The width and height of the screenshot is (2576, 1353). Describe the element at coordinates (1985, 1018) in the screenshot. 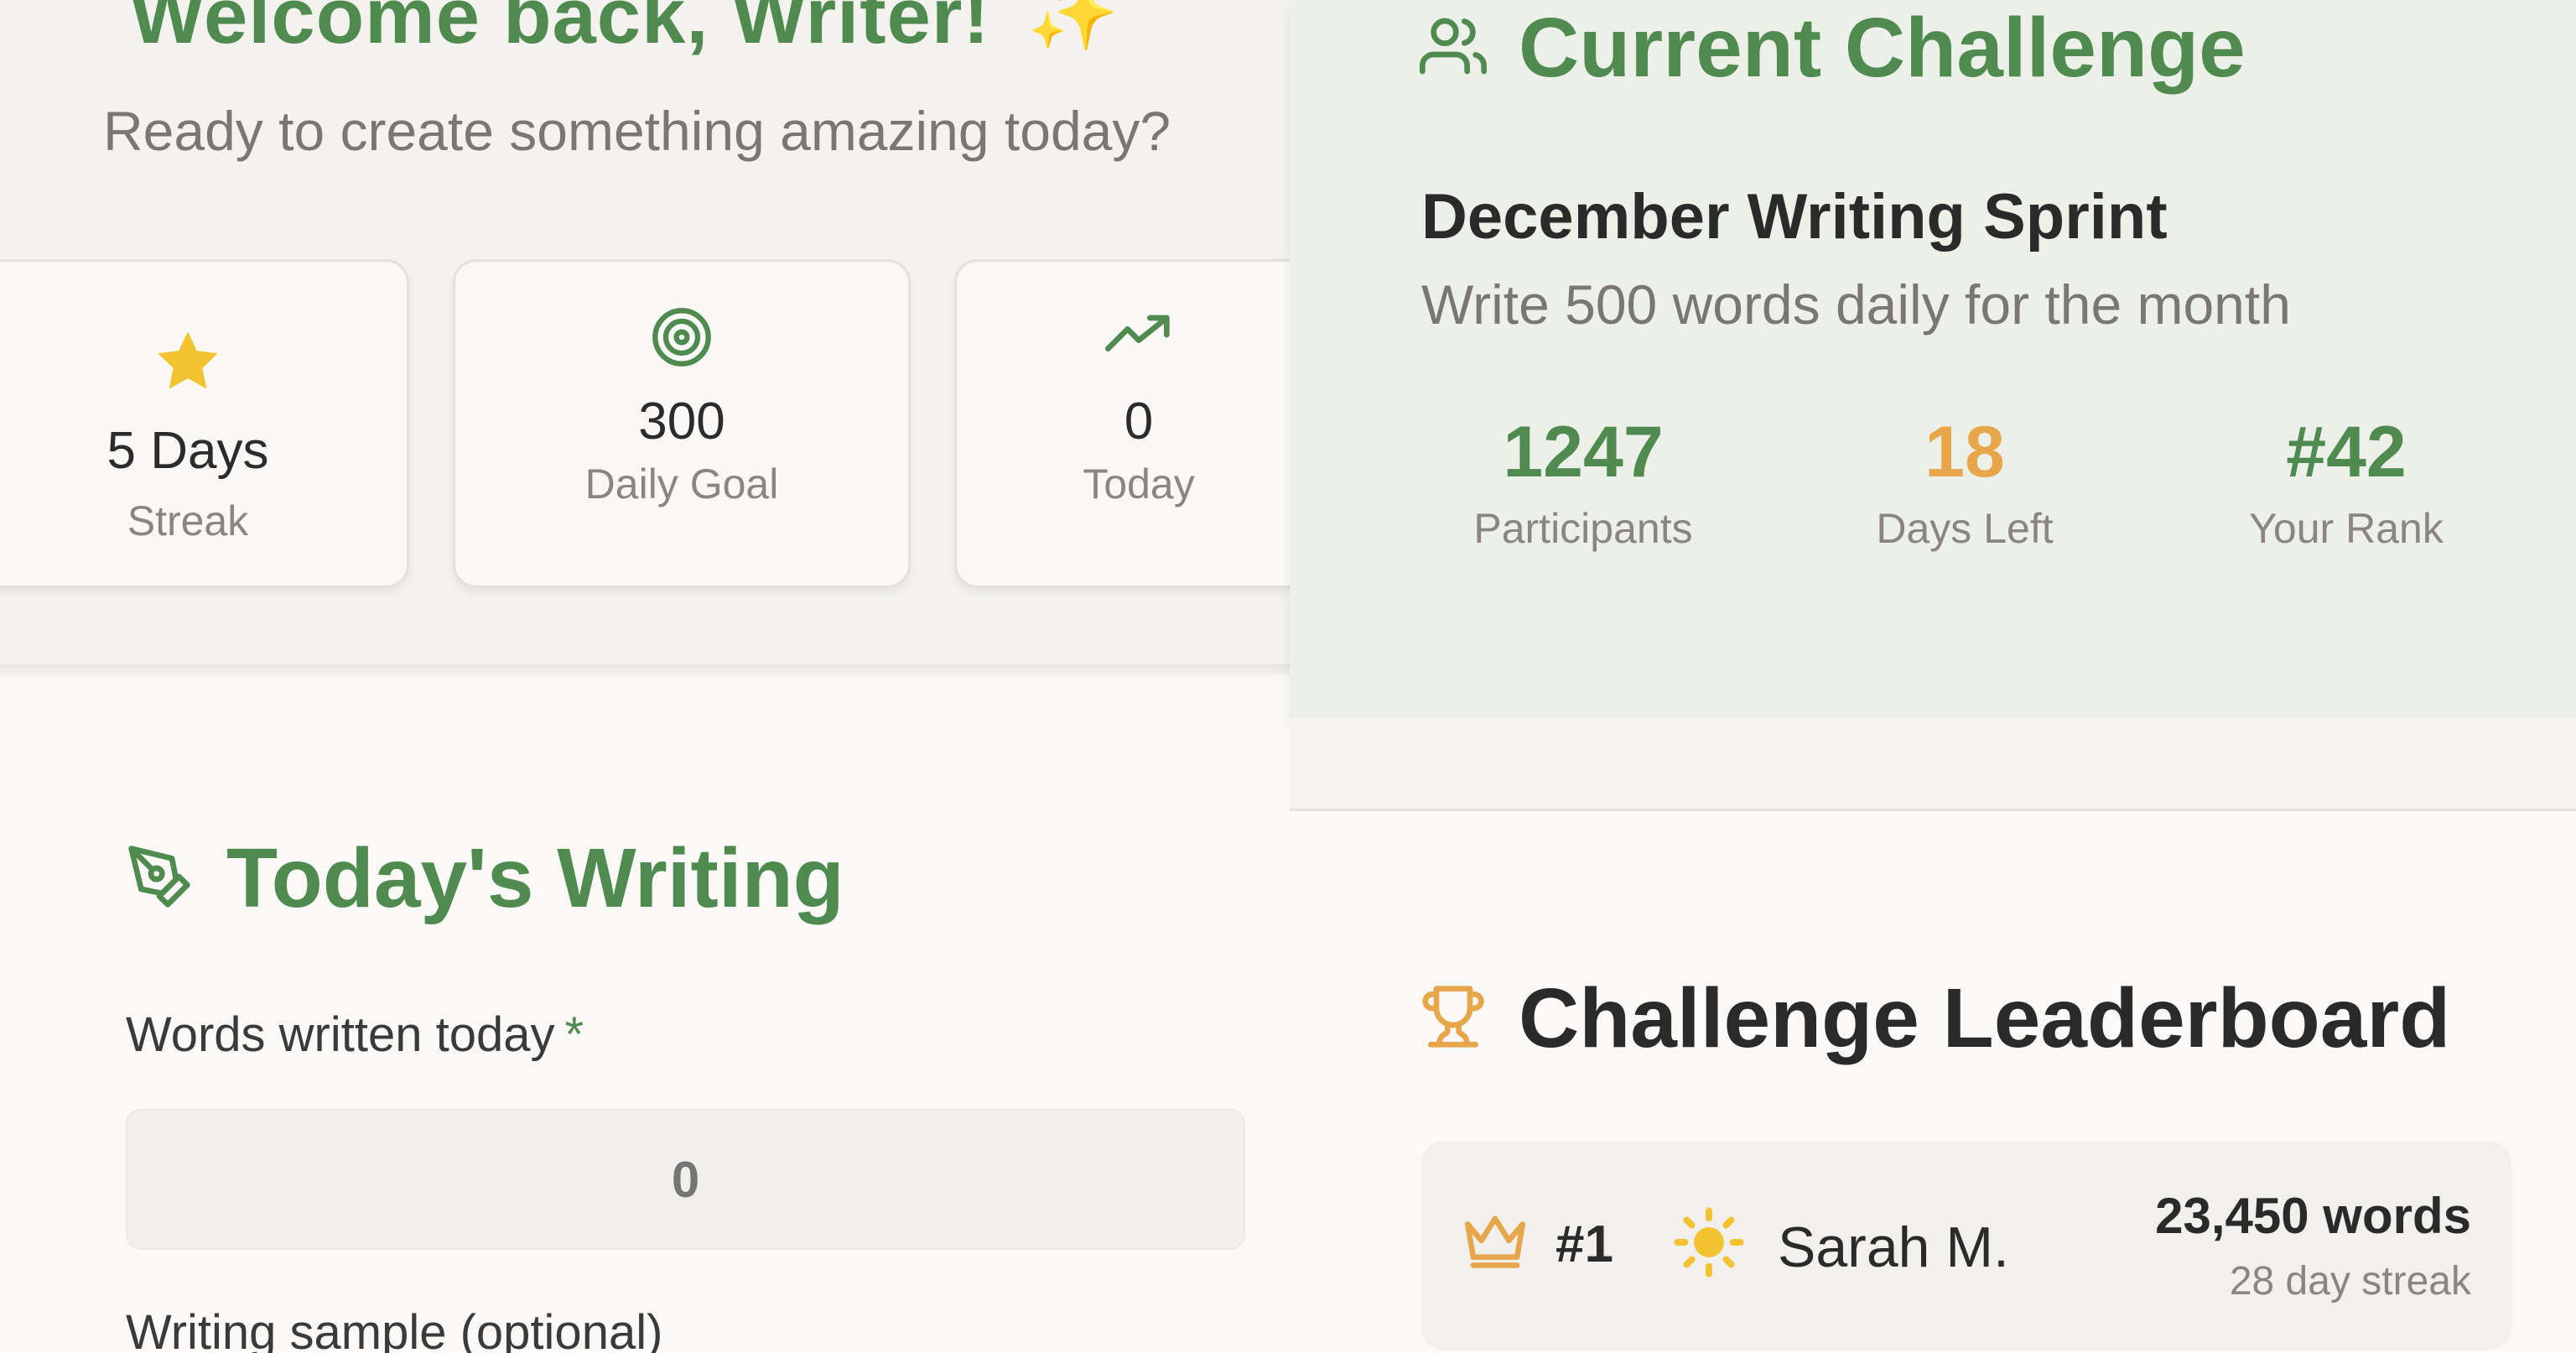

I see `leaderboard-title: Challenge Leaderboard` at that location.